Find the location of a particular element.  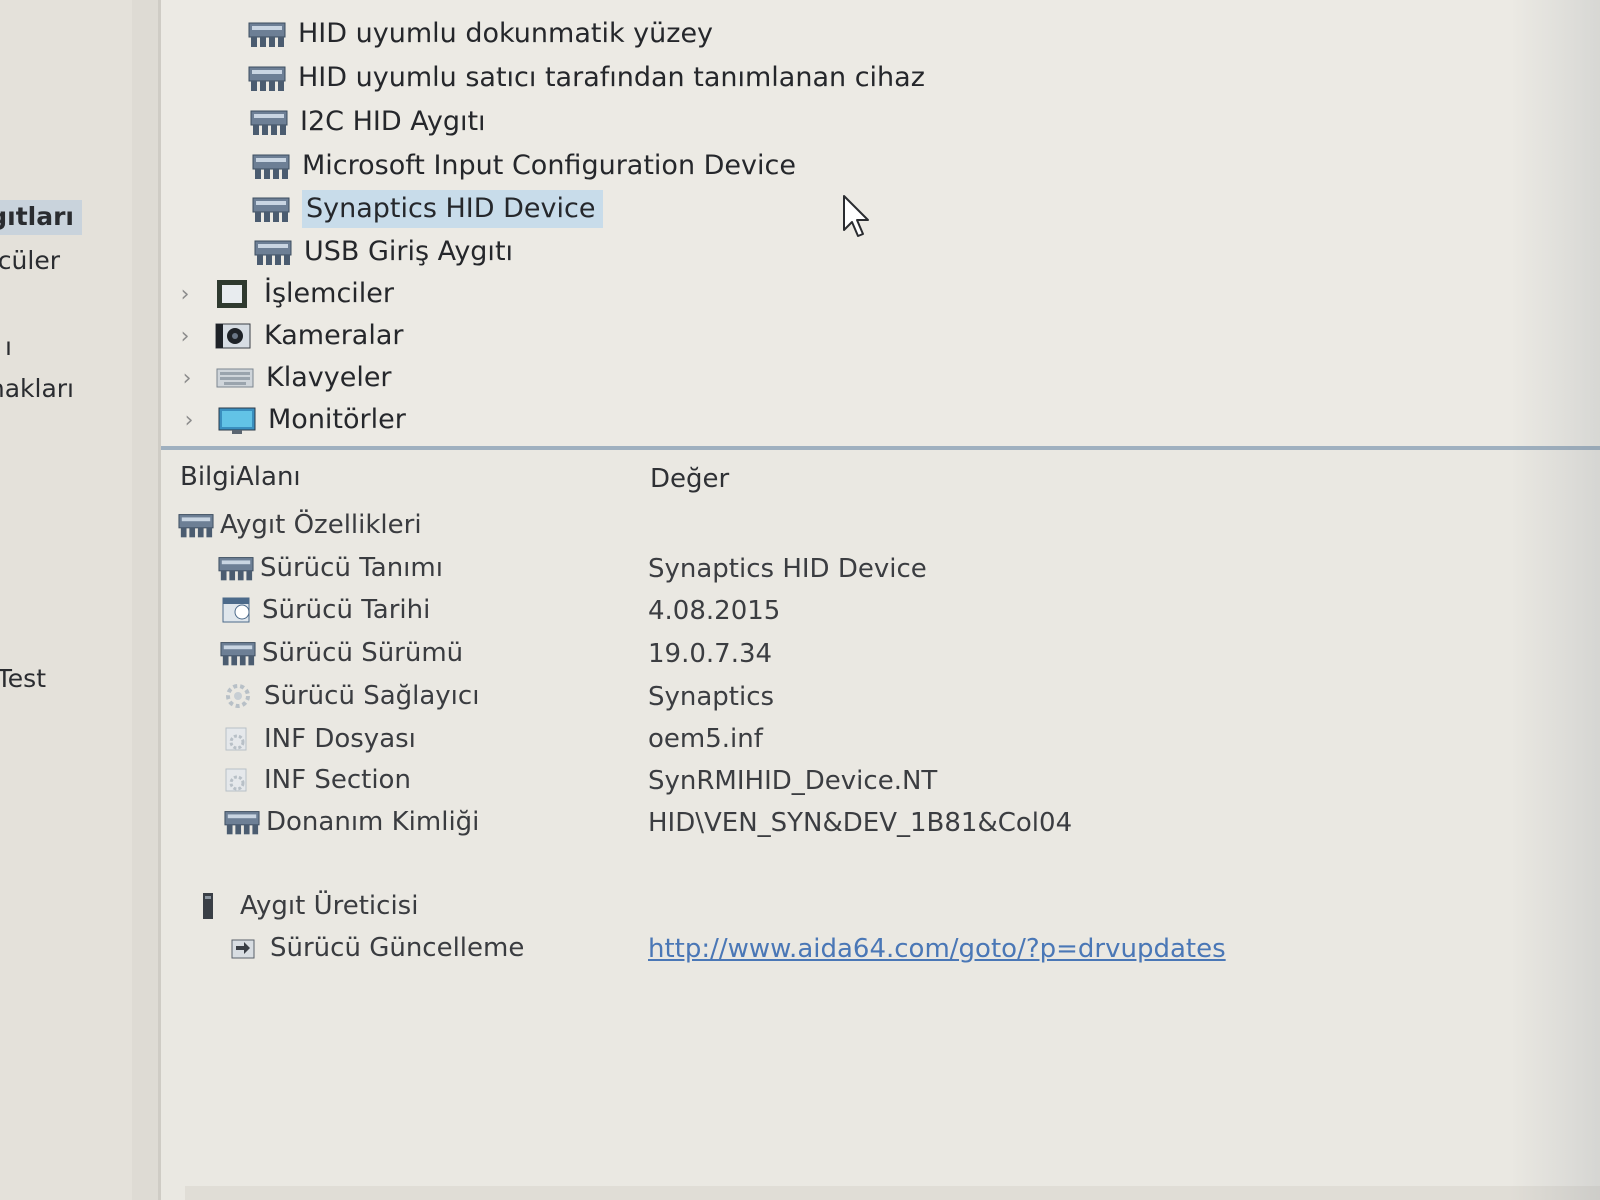

tree-item-label: Klavyeler is located at coordinates (329, 377).